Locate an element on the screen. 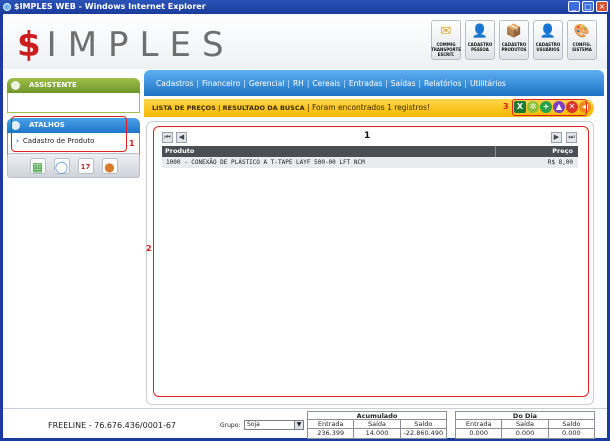 The height and width of the screenshot is (441, 610). window-controls: _ □ × is located at coordinates (588, 6).